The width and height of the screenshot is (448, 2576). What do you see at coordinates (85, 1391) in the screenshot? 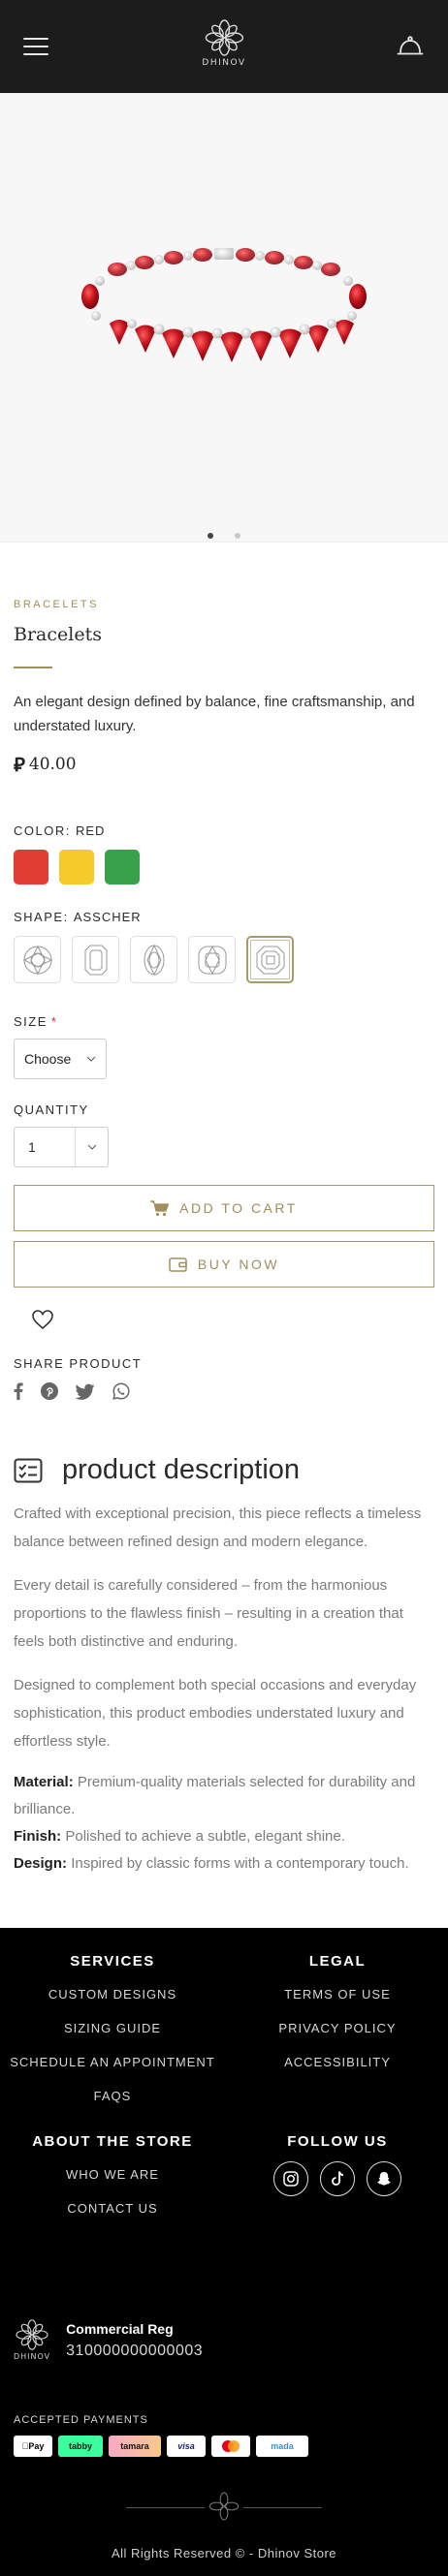
I see `twitter-icon` at bounding box center [85, 1391].